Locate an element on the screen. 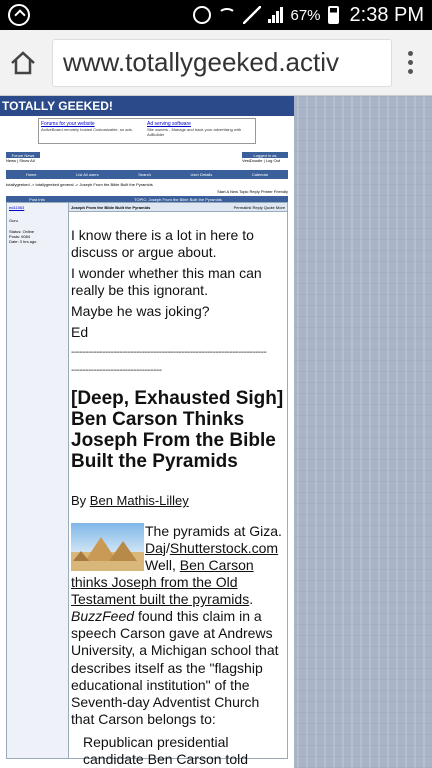 The width and height of the screenshot is (432, 768). author-link: Ben Mathis-Lilley is located at coordinates (139, 500).